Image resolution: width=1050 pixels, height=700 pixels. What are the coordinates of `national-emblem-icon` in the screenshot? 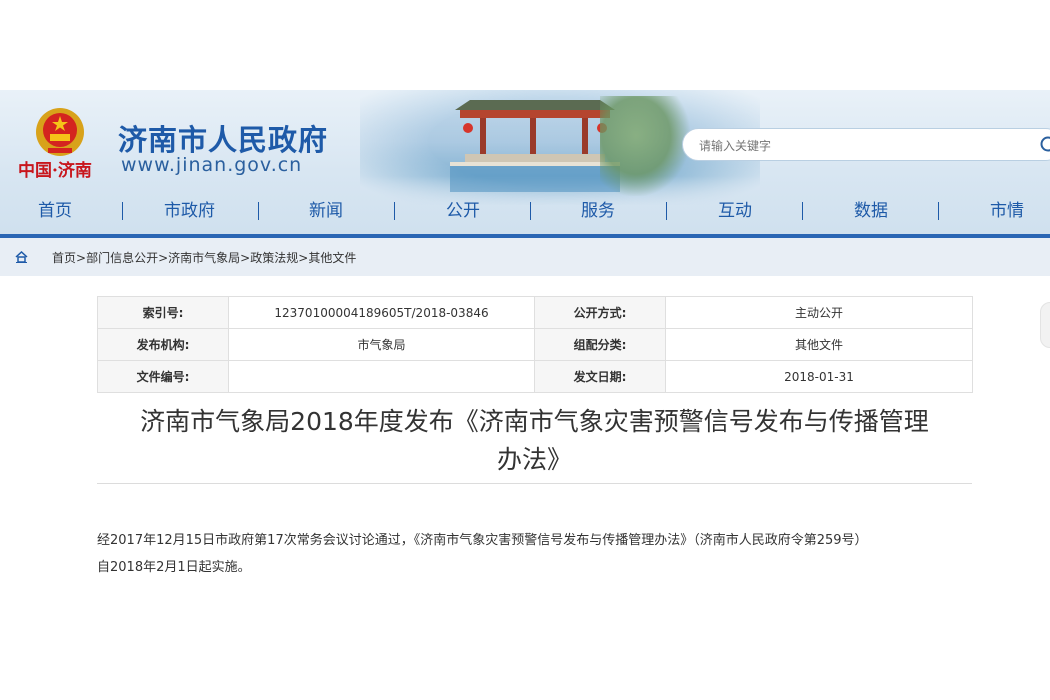 It's located at (60, 132).